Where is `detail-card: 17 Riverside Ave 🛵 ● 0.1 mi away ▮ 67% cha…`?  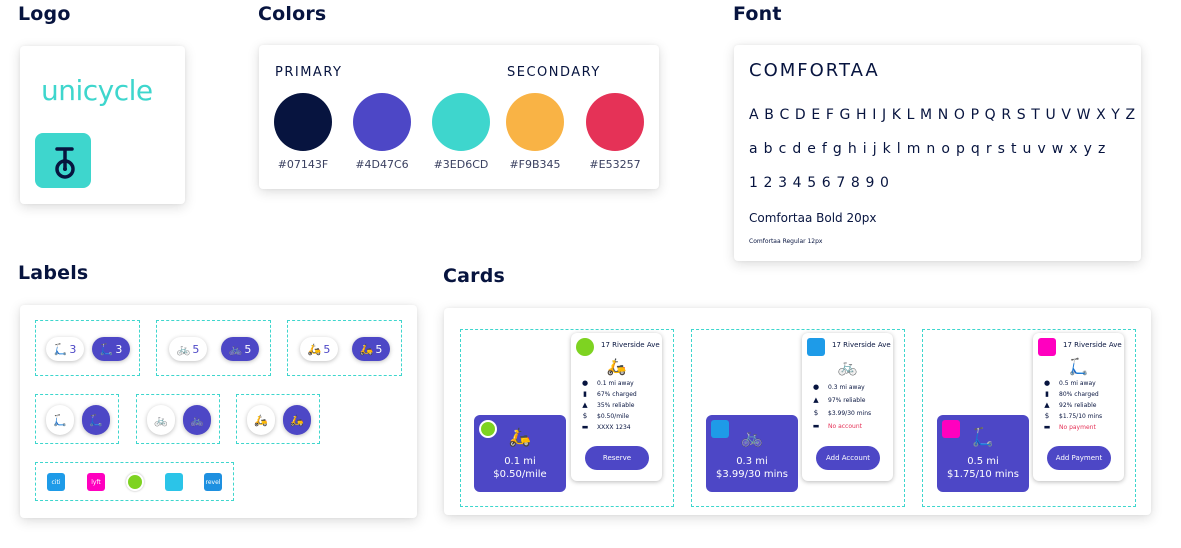
detail-card: 17 Riverside Ave 🛵 ● 0.1 mi away ▮ 67% cha… is located at coordinates (616, 407).